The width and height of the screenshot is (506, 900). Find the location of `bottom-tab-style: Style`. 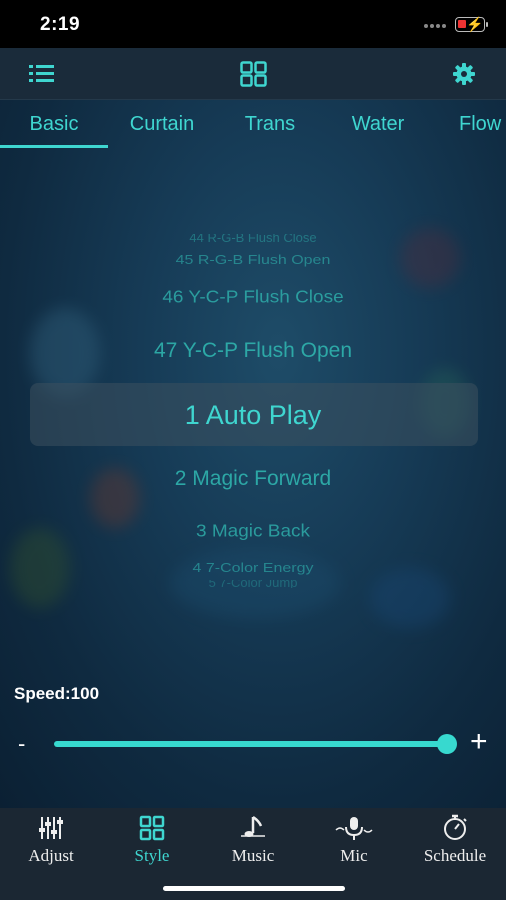

bottom-tab-style: Style is located at coordinates (152, 840).